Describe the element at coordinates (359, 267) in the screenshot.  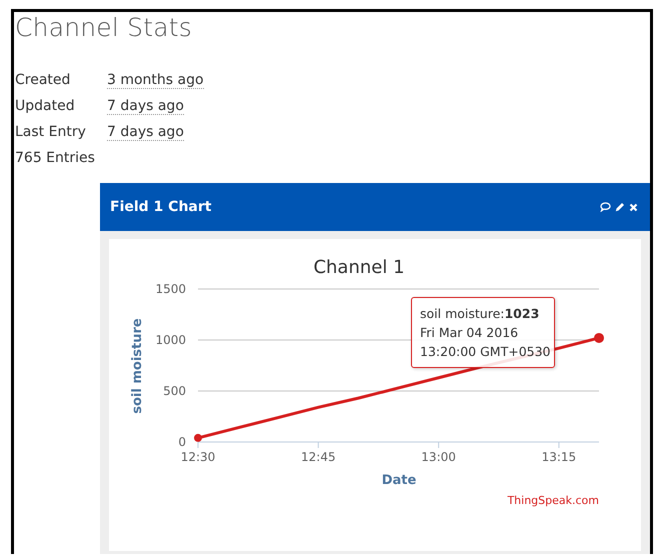
I see `chart-title: Channel 1` at that location.